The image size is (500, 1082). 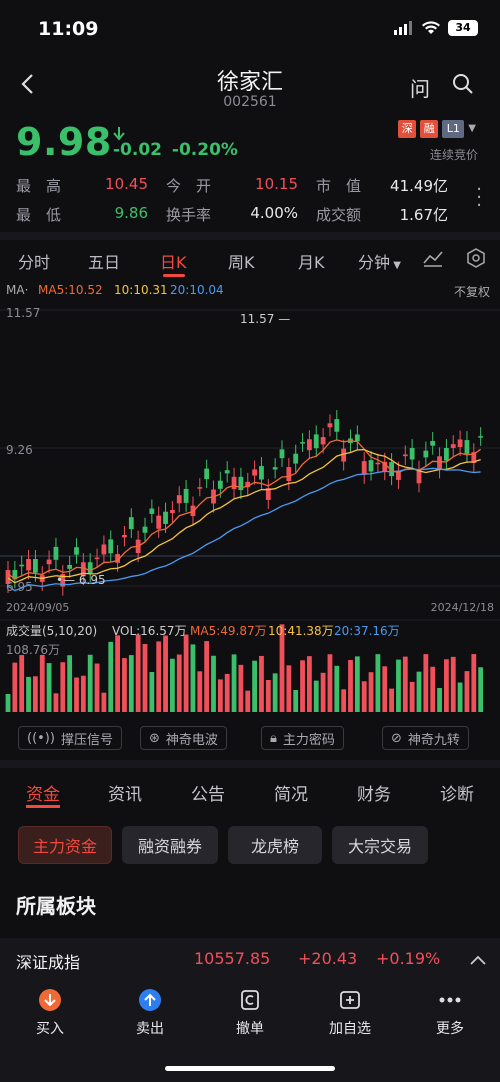 What do you see at coordinates (367, 631) in the screenshot?
I see `volume-ma20: 20:37.16万` at bounding box center [367, 631].